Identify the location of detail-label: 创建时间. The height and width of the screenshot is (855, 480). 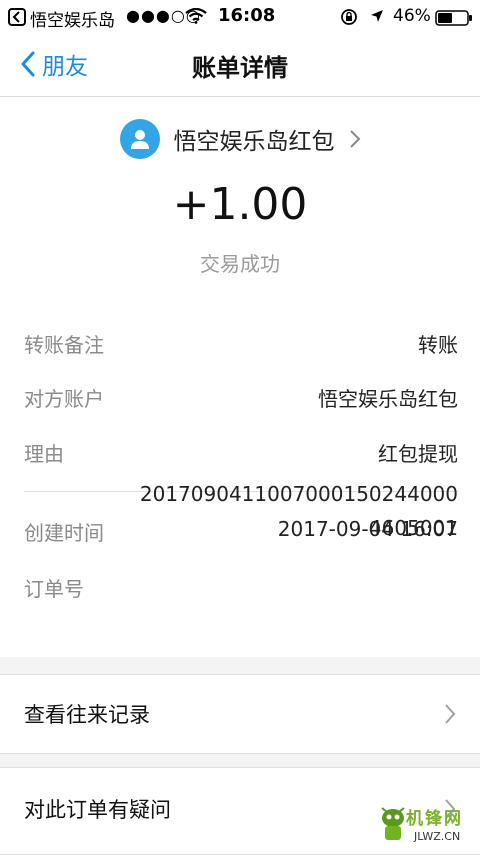
(64, 533).